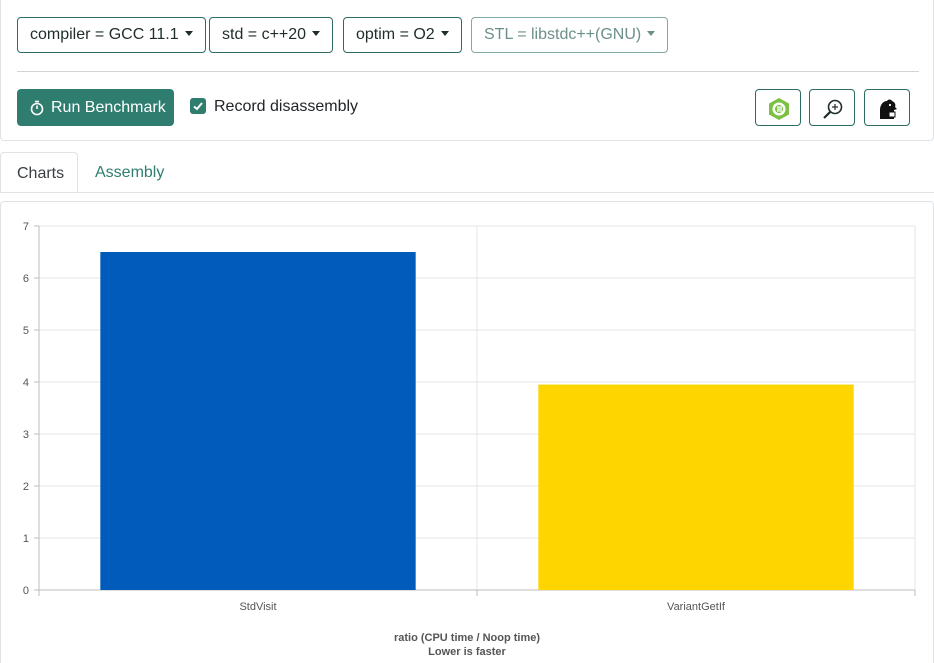  Describe the element at coordinates (395, 34) in the screenshot. I see `optim-dropdown-label: optim = O2` at that location.